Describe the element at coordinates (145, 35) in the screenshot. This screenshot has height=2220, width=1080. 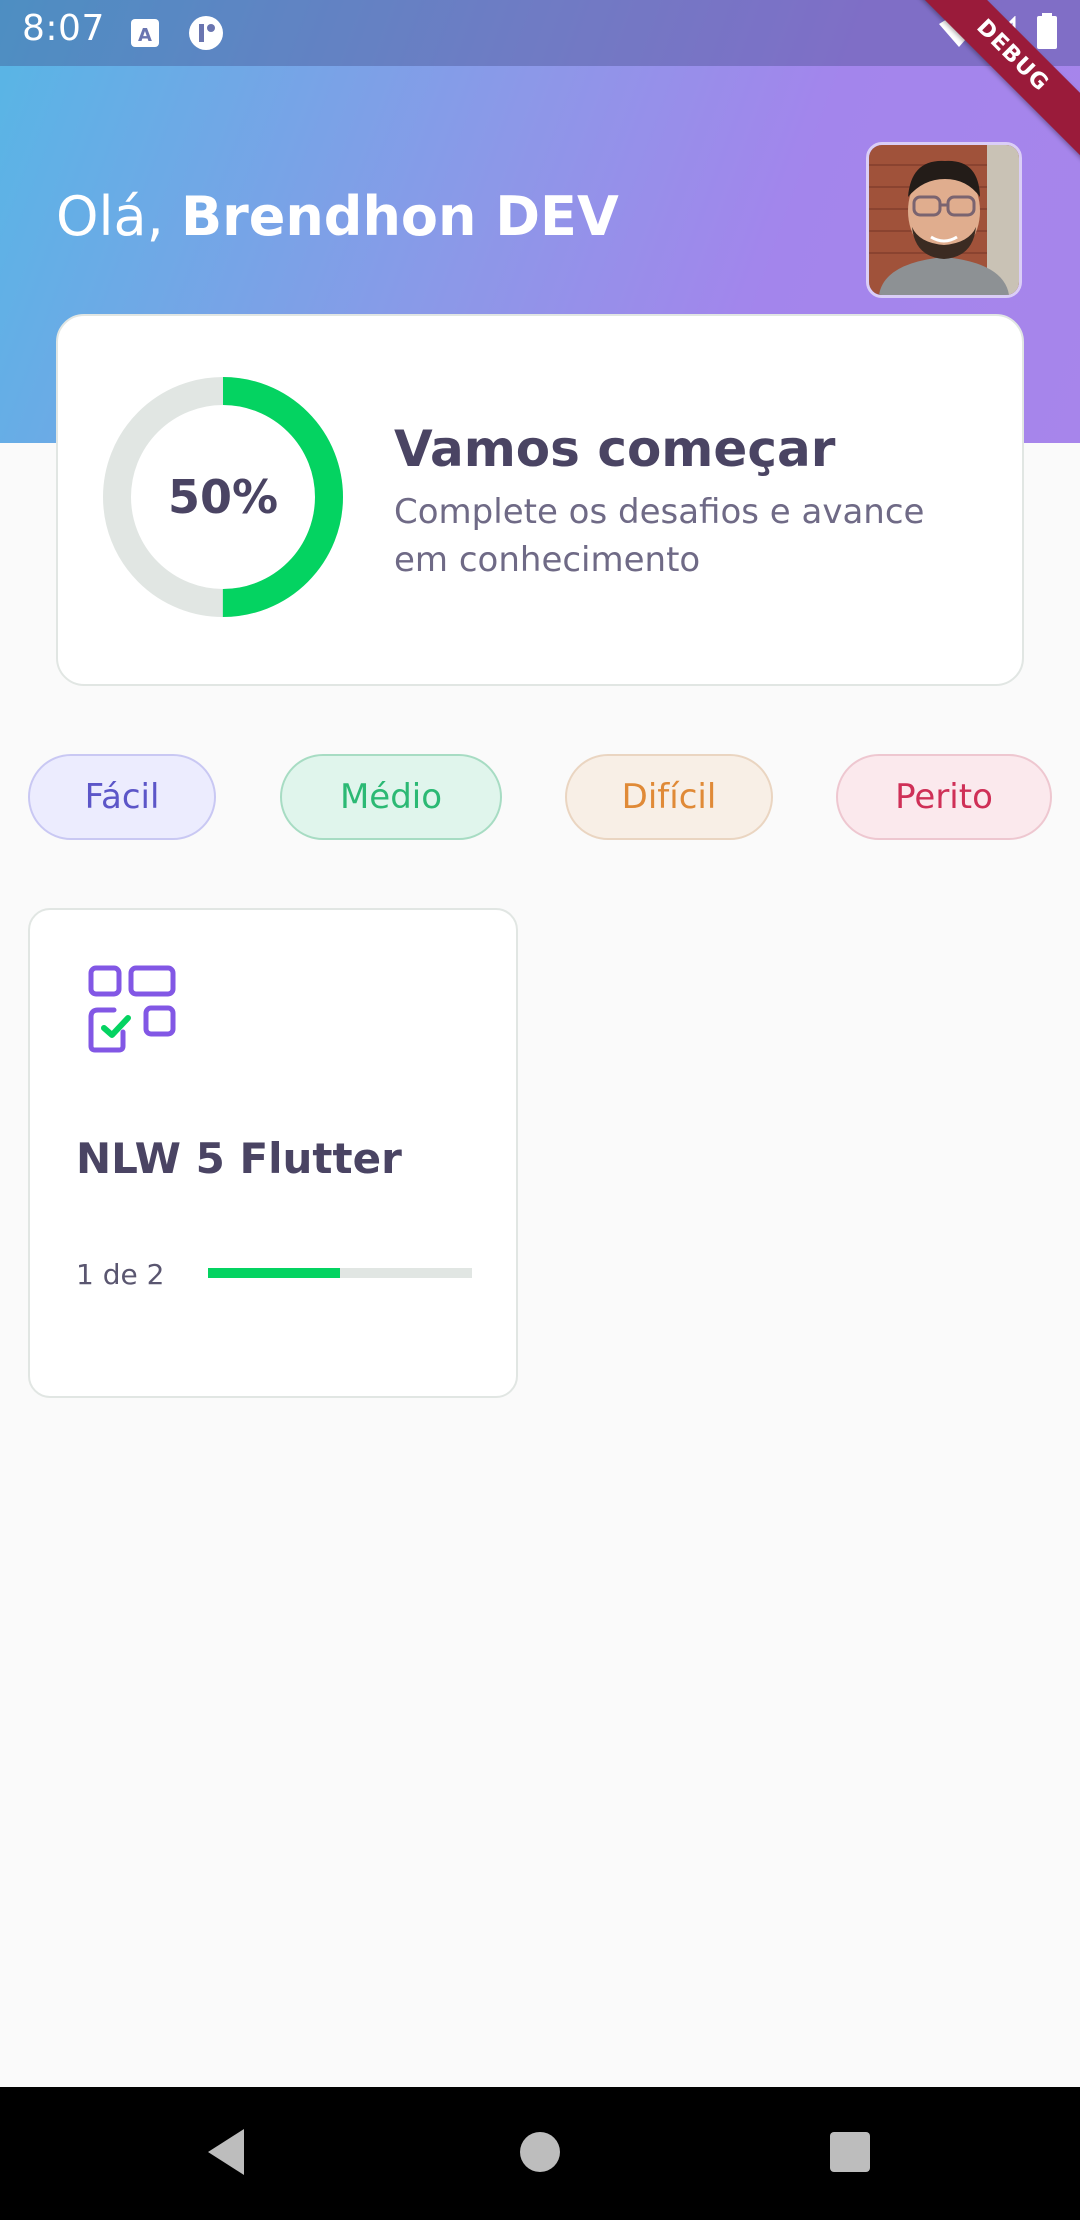
I see `svg-text: A` at that location.